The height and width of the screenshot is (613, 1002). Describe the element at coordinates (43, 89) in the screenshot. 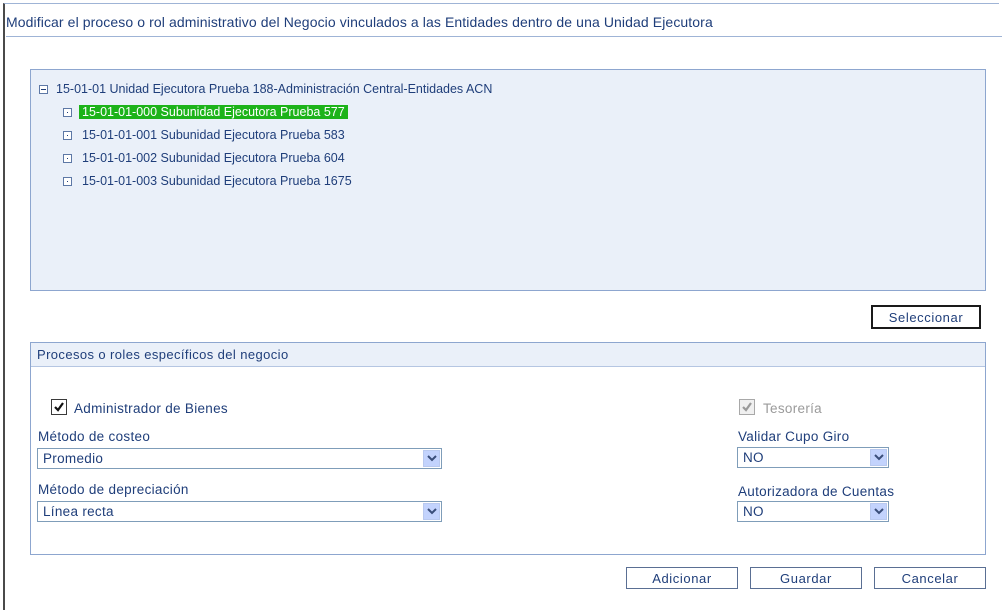

I see `collapse-icon` at that location.